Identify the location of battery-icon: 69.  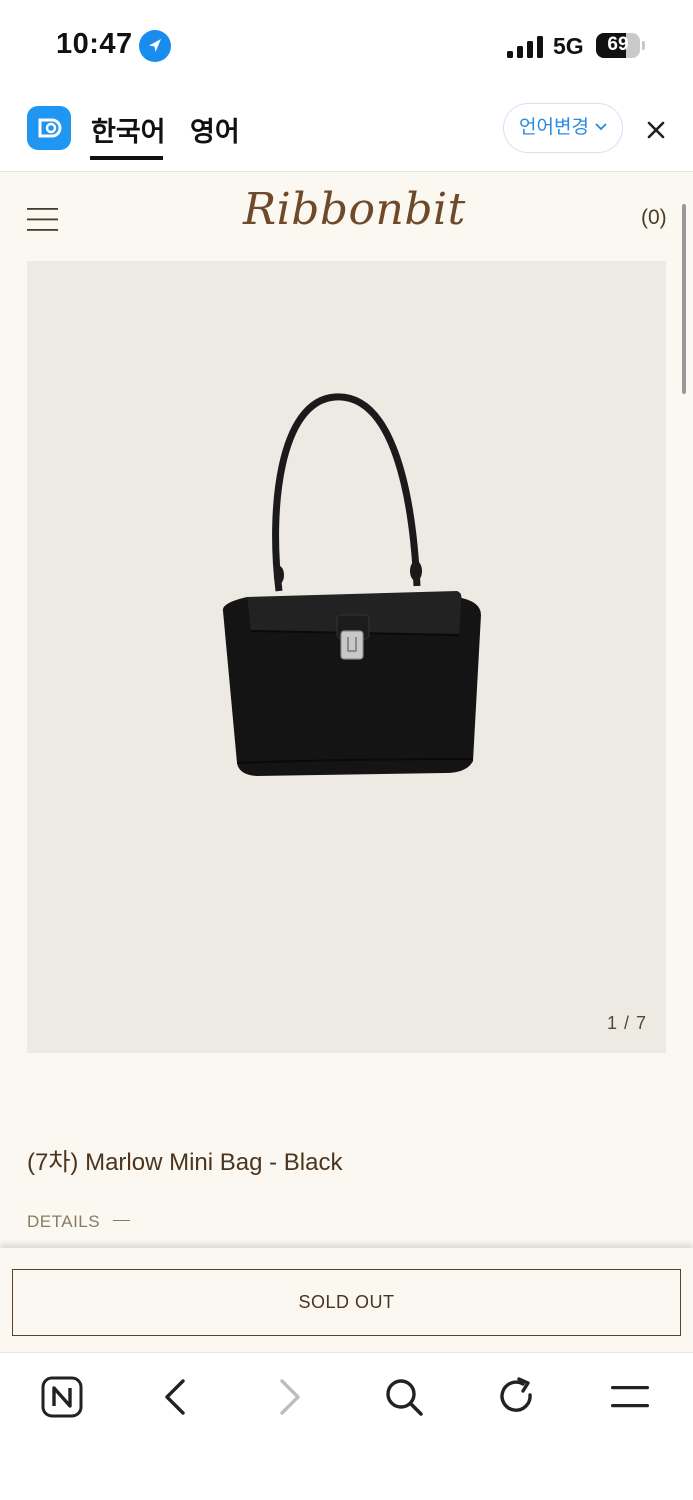
(621, 45).